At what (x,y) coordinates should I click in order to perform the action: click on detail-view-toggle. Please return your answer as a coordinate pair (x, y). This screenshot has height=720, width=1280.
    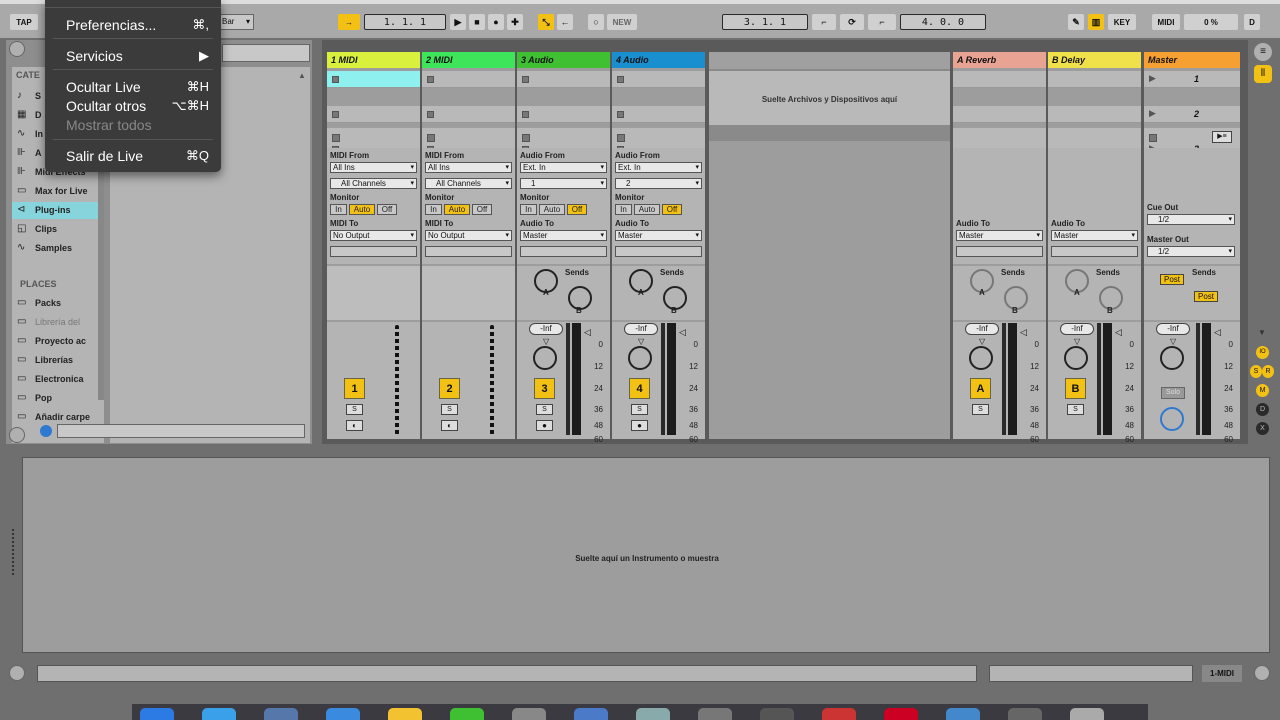
    Looking at the image, I should click on (17, 673).